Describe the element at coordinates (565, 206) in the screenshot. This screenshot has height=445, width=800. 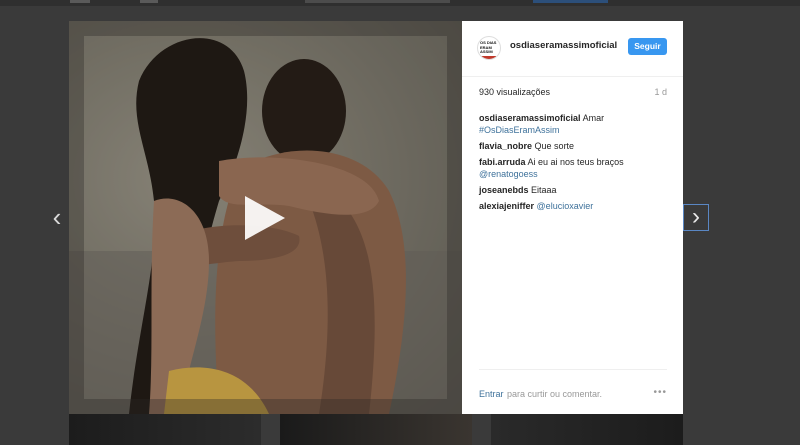
I see `comment-mention-link: @elucioxavier` at that location.